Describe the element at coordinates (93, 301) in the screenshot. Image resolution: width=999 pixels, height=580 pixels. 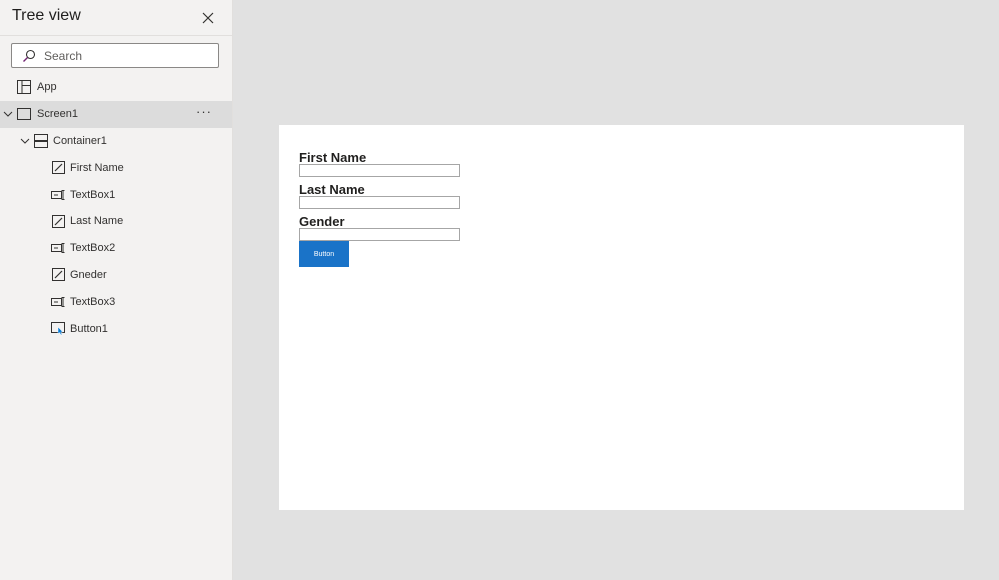
I see `tree-item-label: TextBox3` at that location.